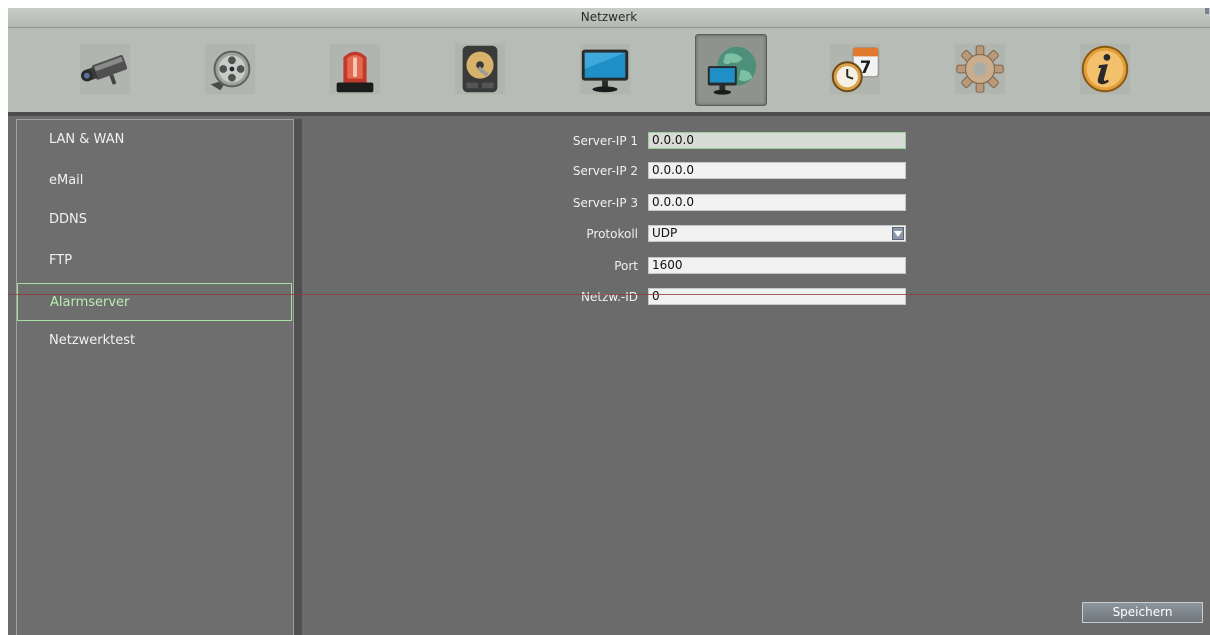 The width and height of the screenshot is (1210, 635). I want to click on gear-icon, so click(980, 69).